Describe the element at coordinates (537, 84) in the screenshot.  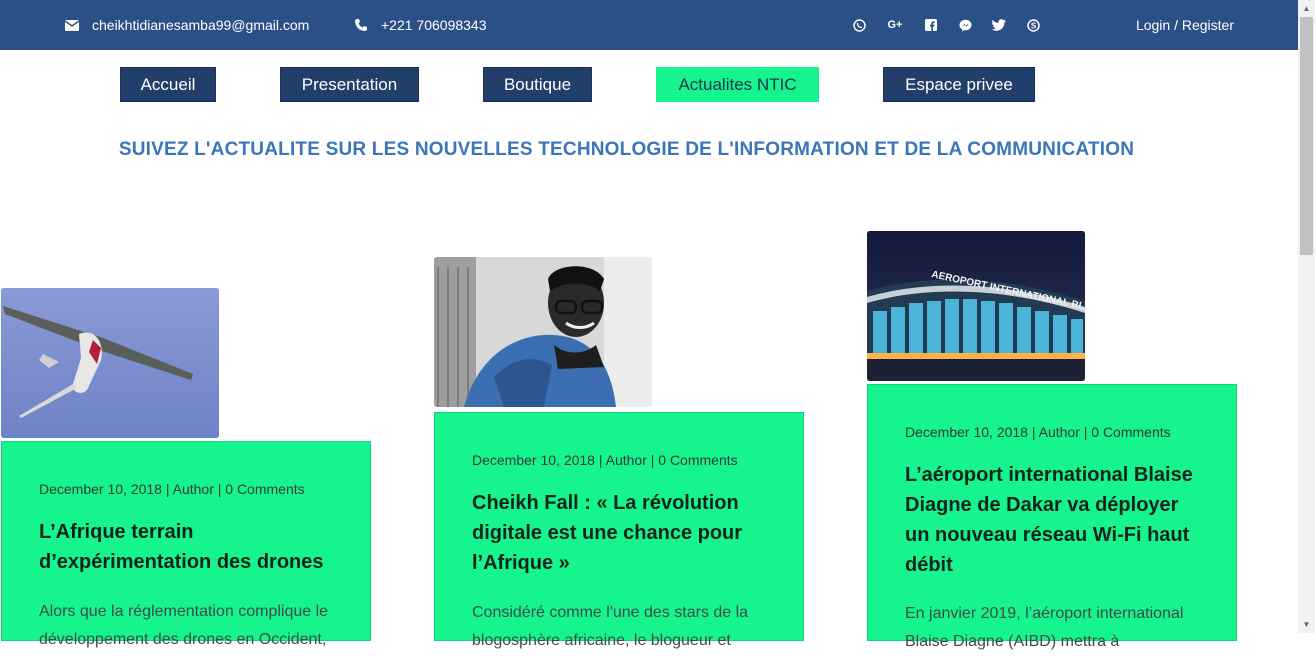
I see `nav-boutique: Boutique` at that location.